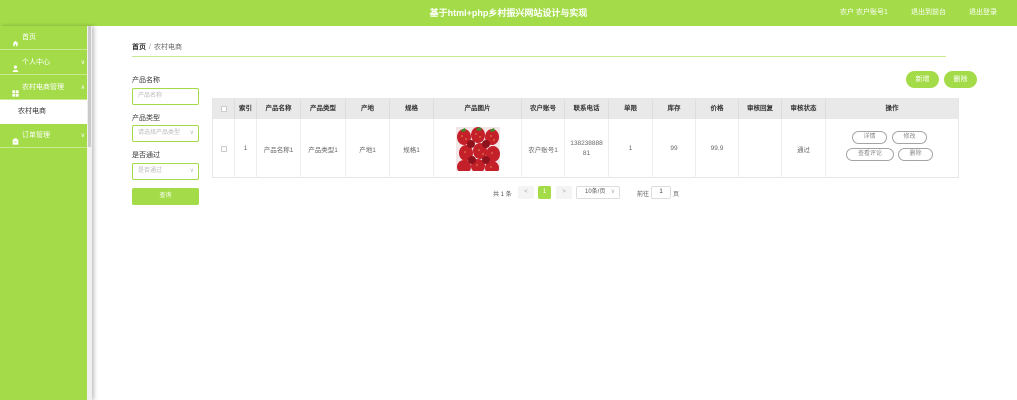 Image resolution: width=1017 pixels, height=400 pixels. Describe the element at coordinates (36, 62) in the screenshot. I see `sidebar-item-label: 个人中心` at that location.